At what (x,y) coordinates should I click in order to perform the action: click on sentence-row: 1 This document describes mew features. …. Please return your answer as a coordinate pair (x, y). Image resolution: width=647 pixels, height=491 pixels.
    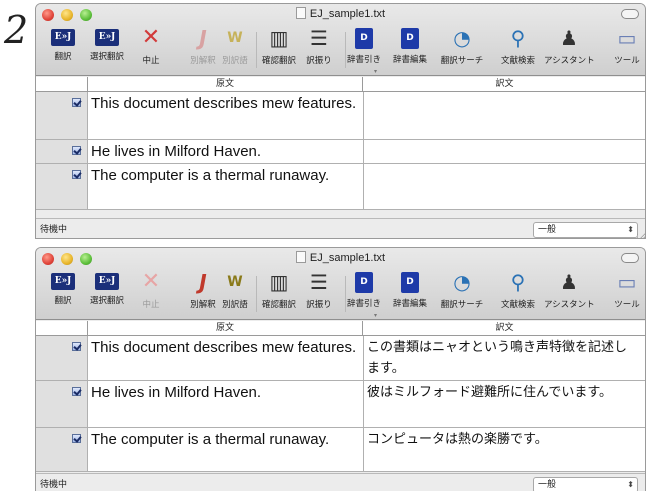
    Looking at the image, I should click on (340, 358).